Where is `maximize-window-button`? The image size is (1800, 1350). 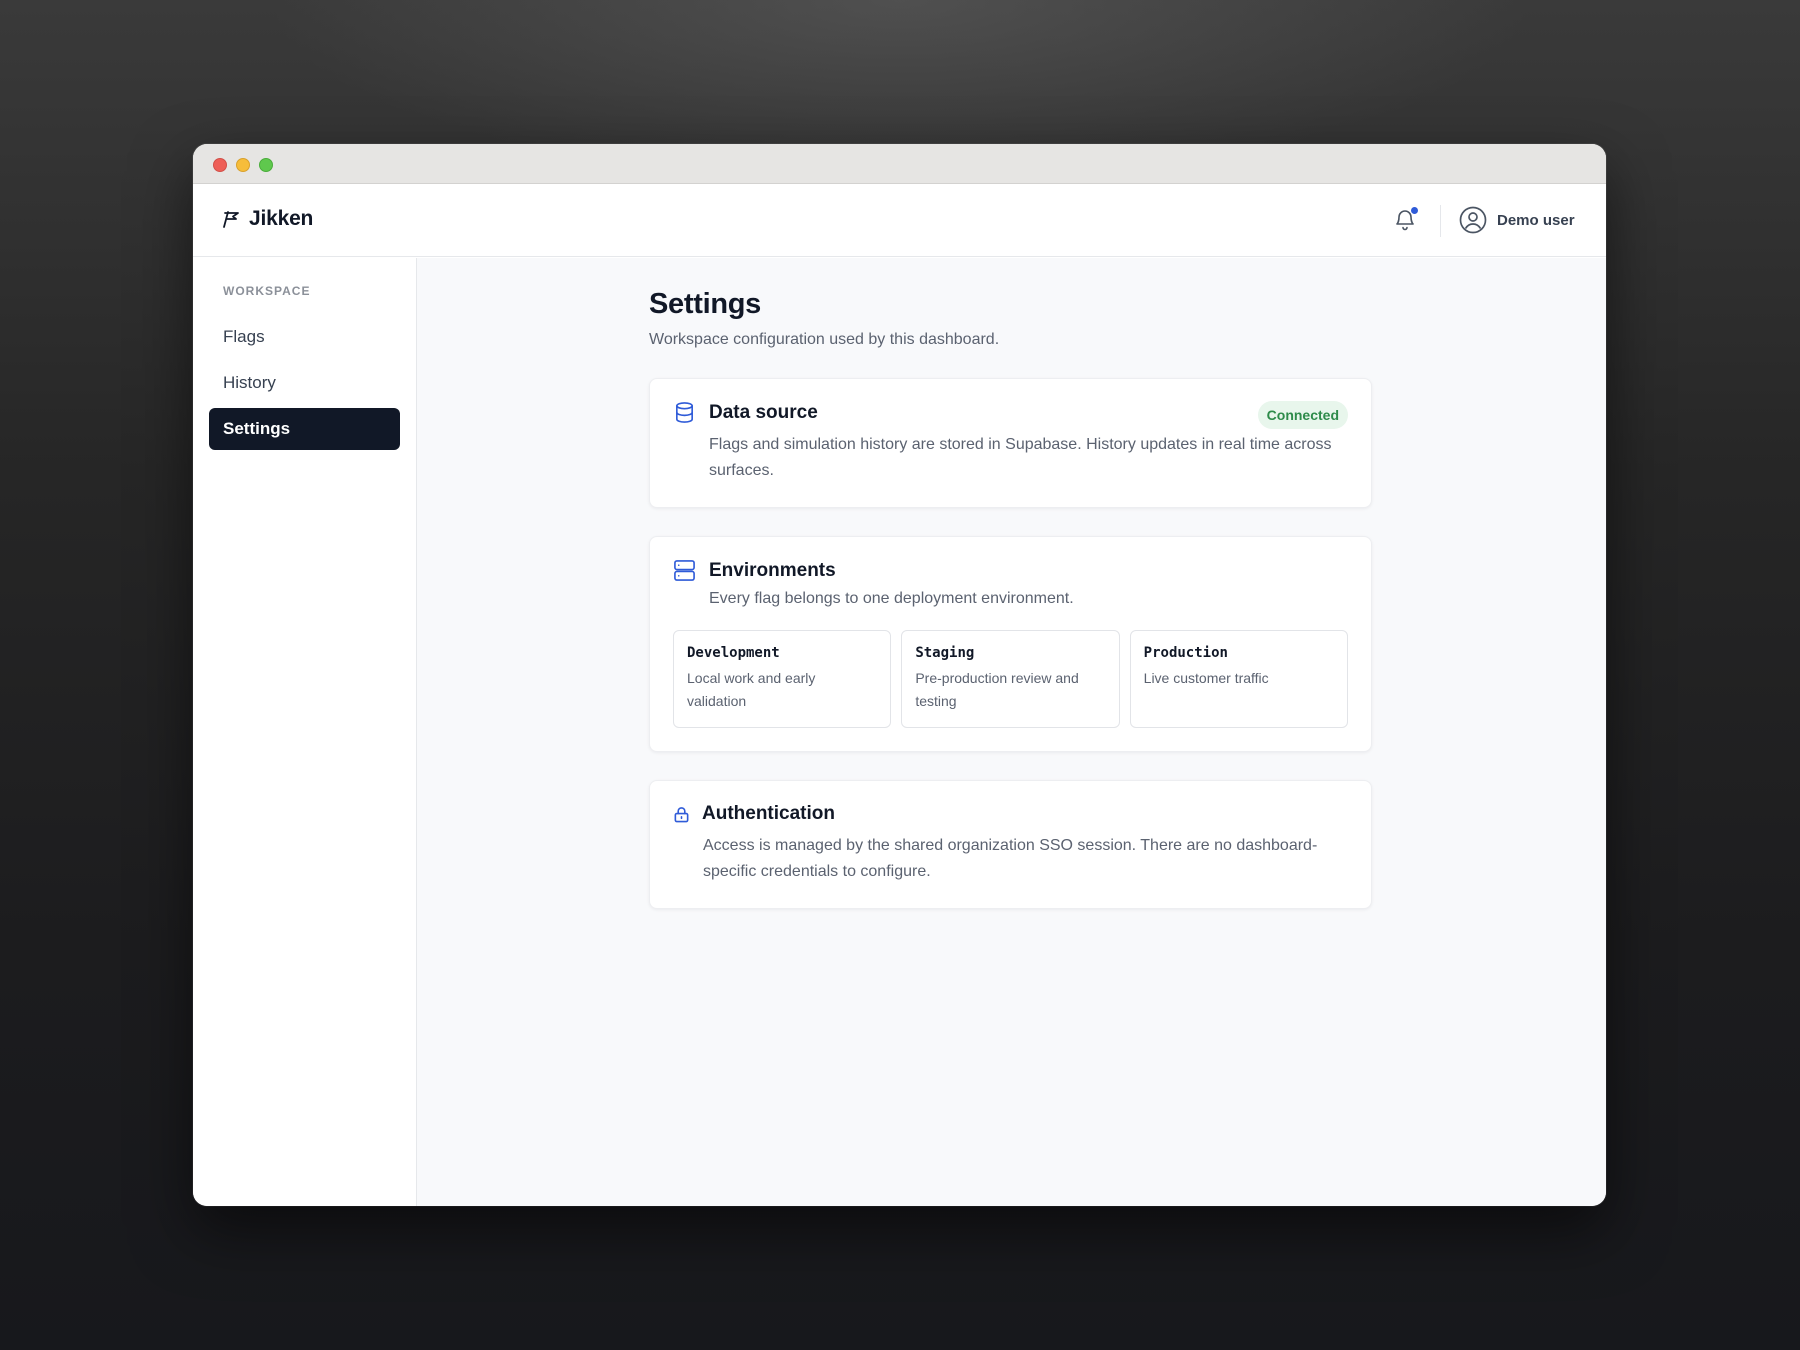 maximize-window-button is located at coordinates (266, 165).